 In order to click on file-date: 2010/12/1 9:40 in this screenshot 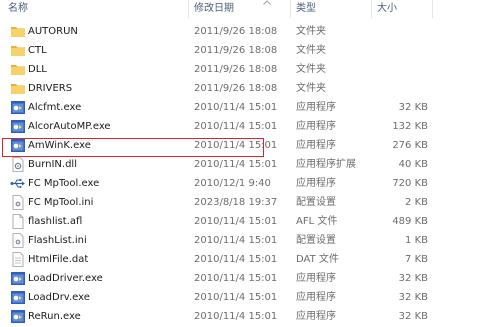, I will do `click(232, 183)`.